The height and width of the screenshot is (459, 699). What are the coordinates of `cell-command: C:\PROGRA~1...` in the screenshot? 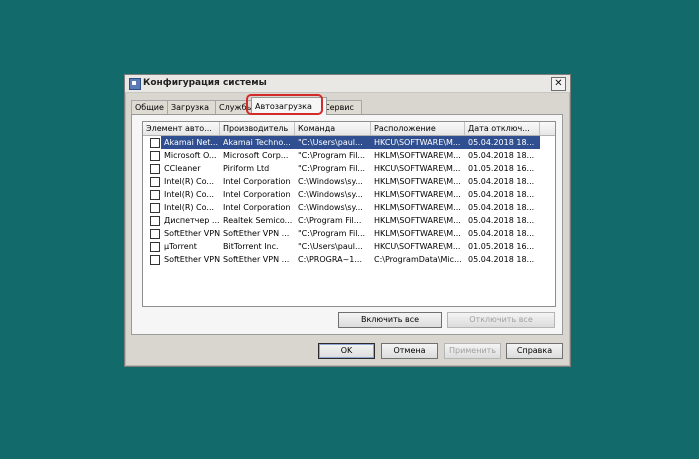 It's located at (330, 259).